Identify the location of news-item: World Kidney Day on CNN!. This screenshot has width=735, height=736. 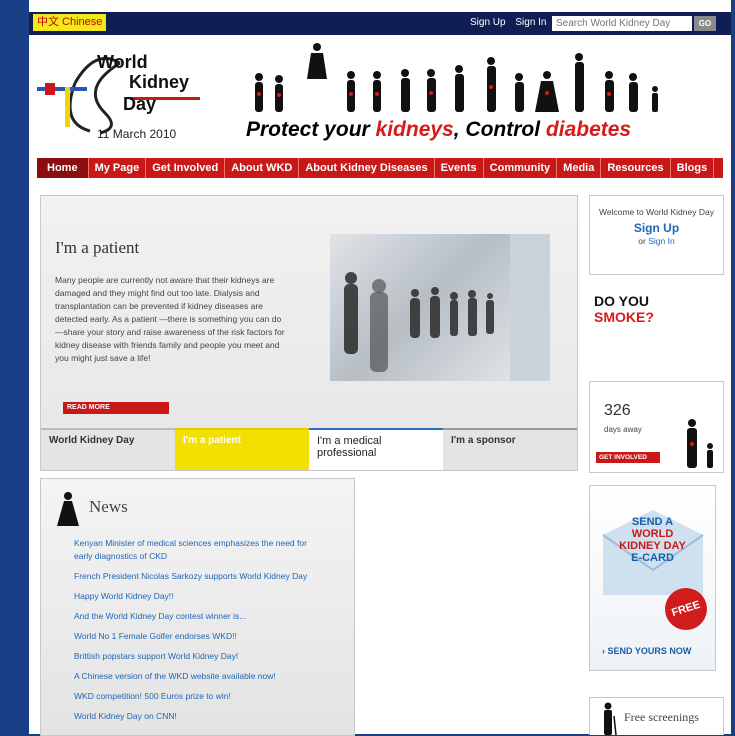
(199, 716).